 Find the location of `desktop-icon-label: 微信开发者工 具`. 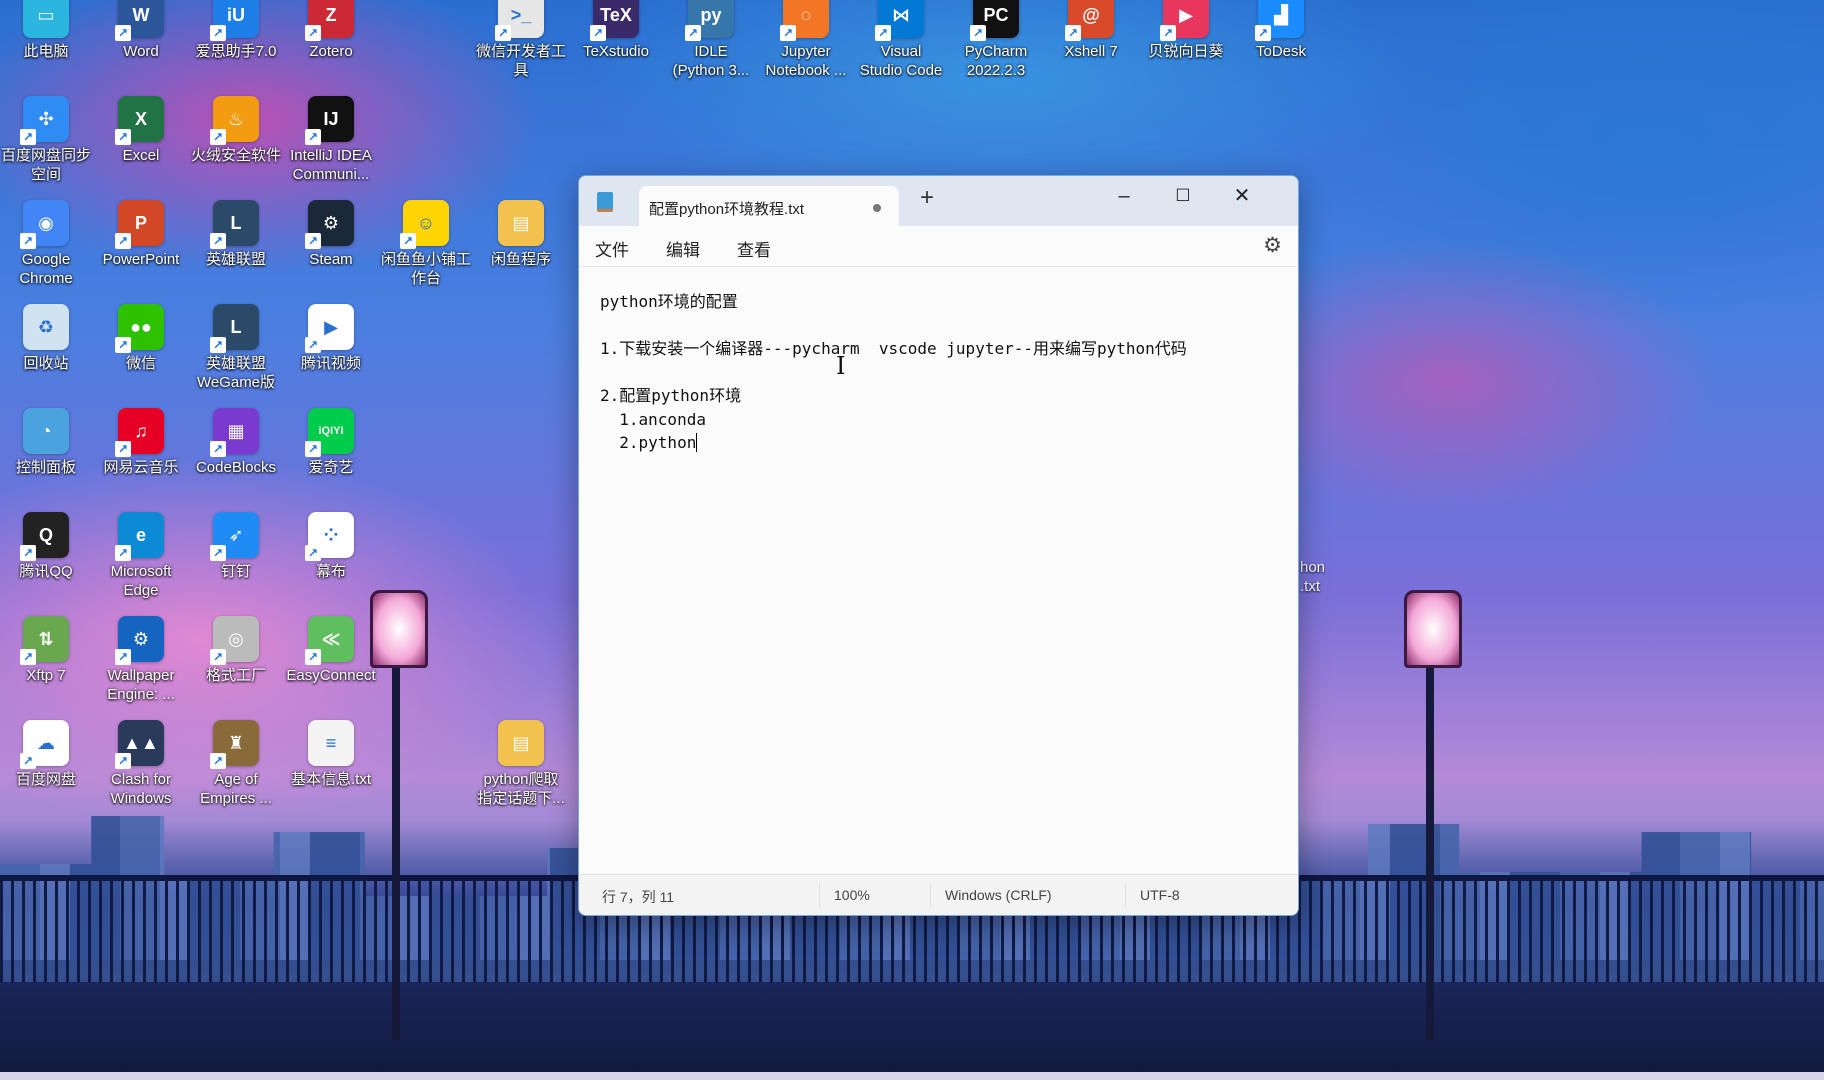

desktop-icon-label: 微信开发者工 具 is located at coordinates (520, 61).